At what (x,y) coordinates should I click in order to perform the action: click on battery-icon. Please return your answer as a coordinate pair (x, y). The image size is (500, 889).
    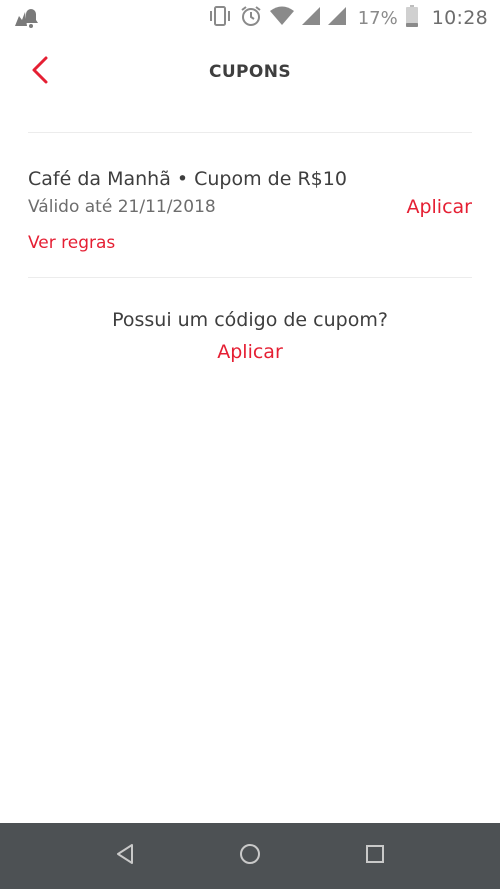
    Looking at the image, I should click on (411, 18).